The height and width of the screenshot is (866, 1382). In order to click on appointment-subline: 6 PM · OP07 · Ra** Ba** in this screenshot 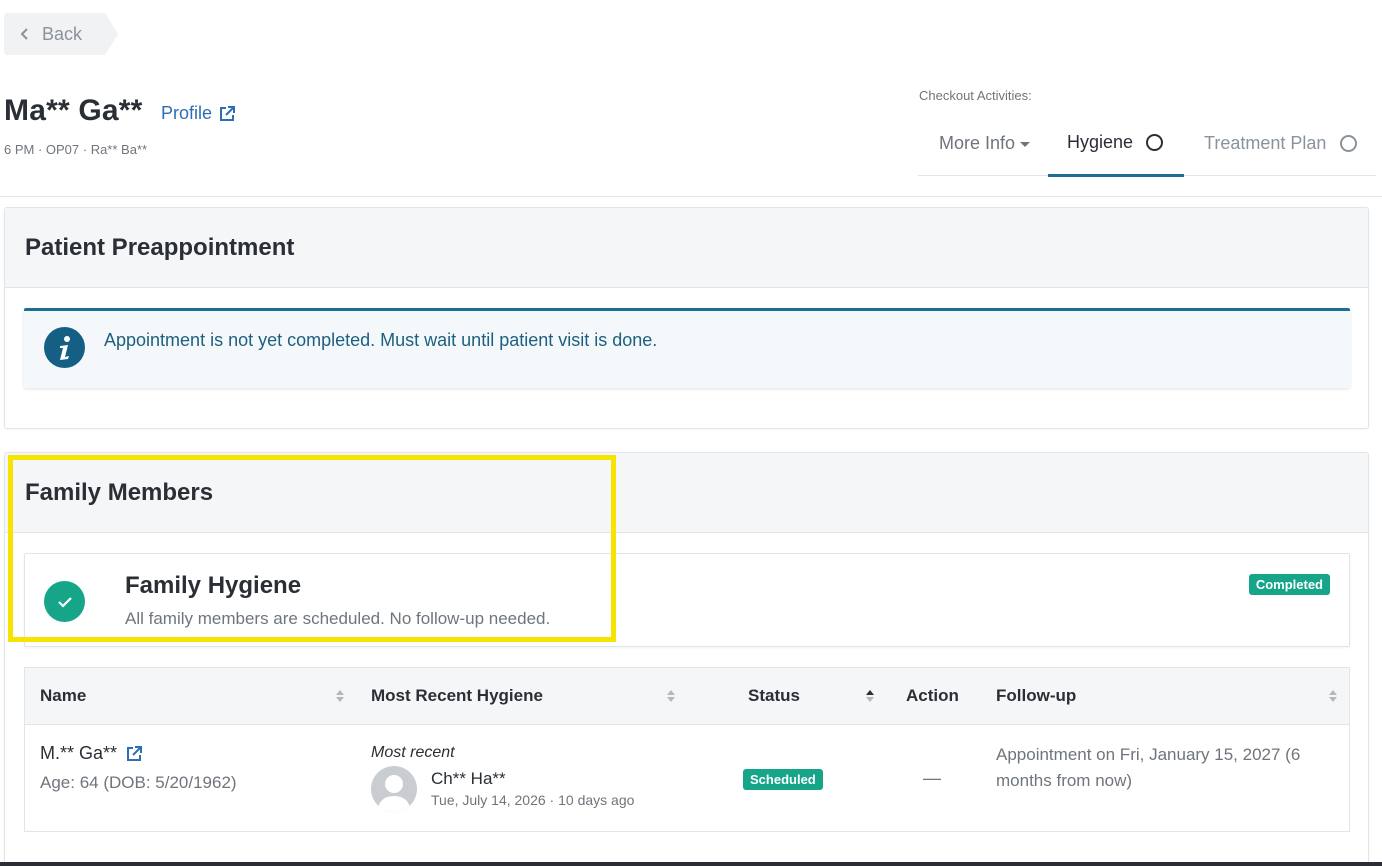, I will do `click(76, 149)`.